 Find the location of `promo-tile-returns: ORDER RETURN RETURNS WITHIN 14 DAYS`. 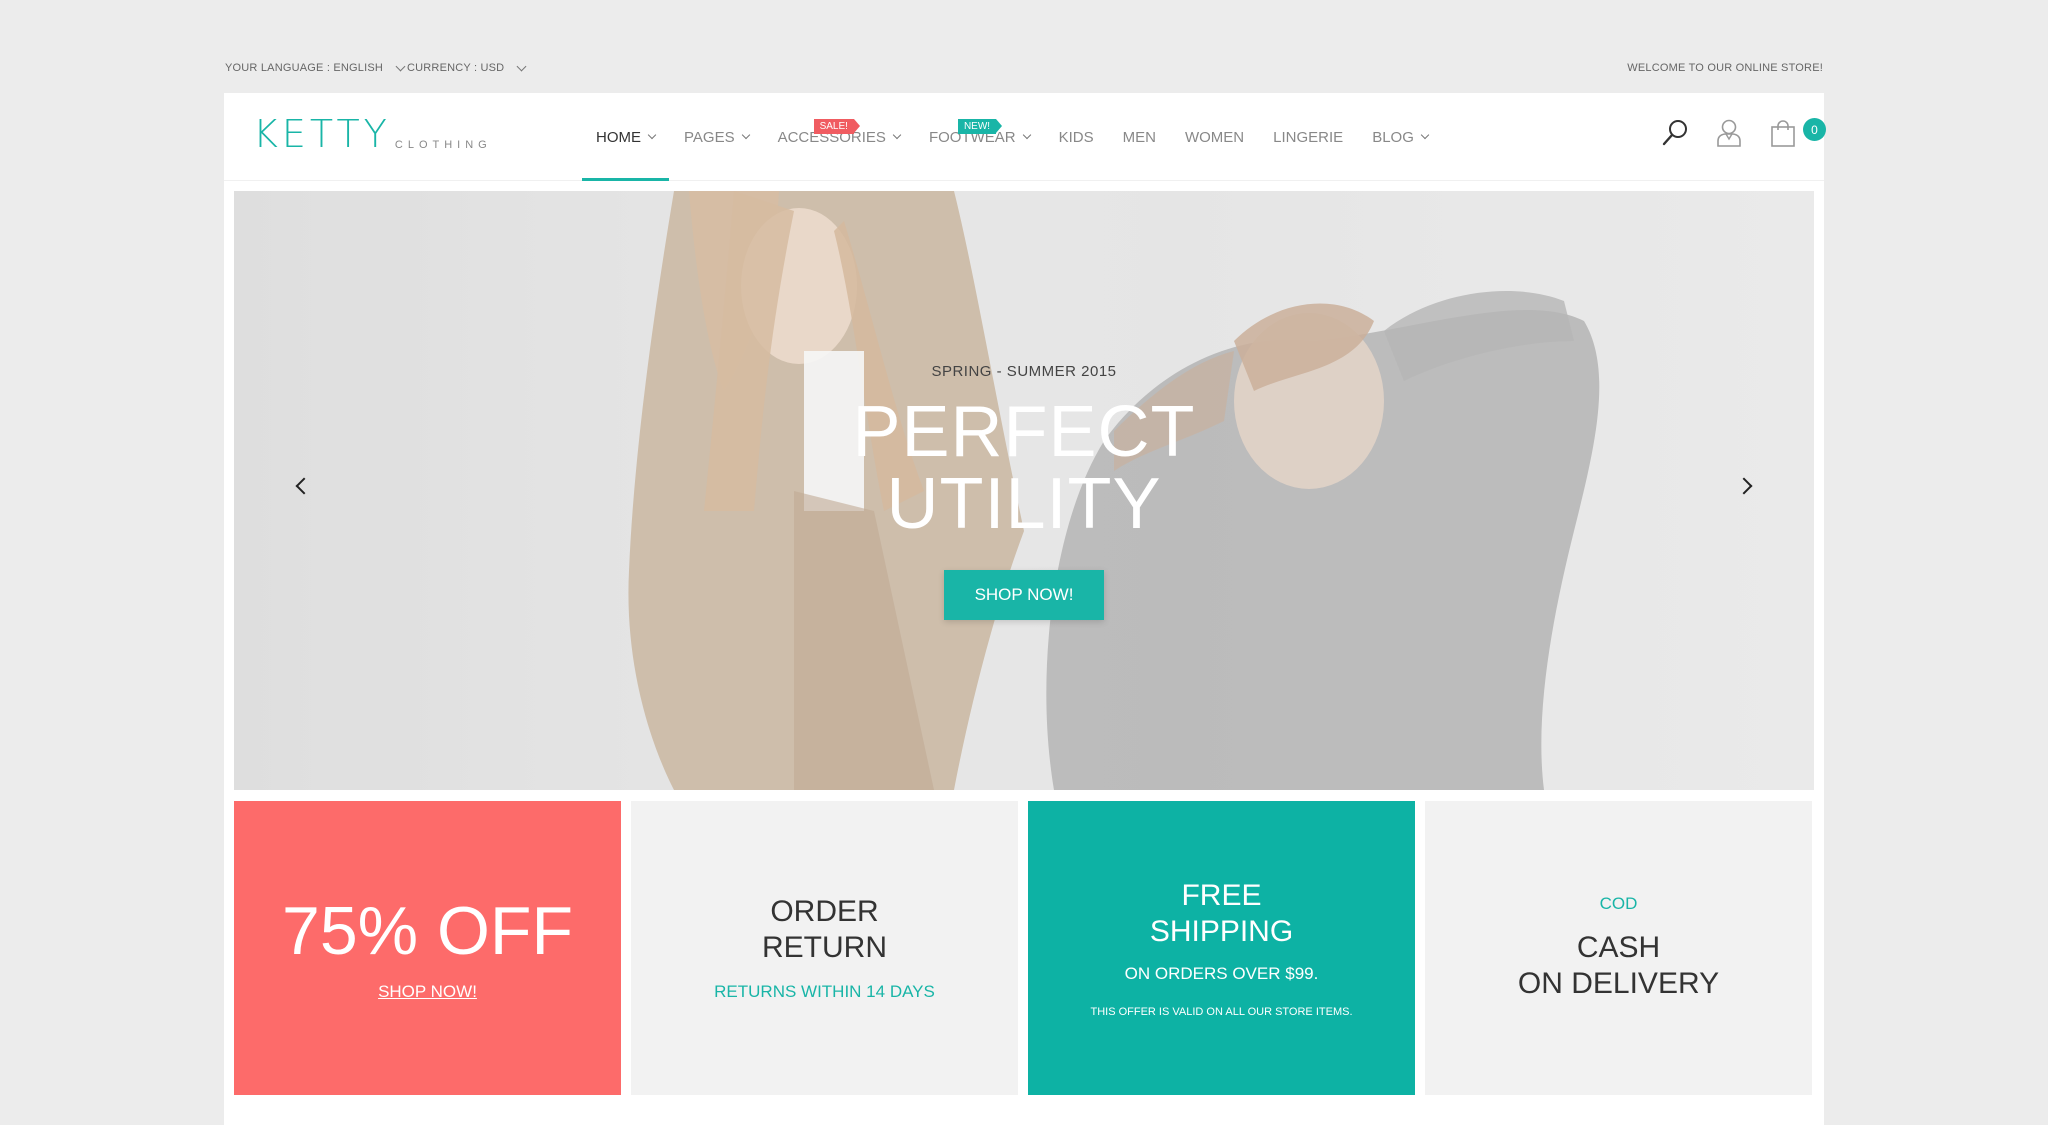

promo-tile-returns: ORDER RETURN RETURNS WITHIN 14 DAYS is located at coordinates (824, 948).